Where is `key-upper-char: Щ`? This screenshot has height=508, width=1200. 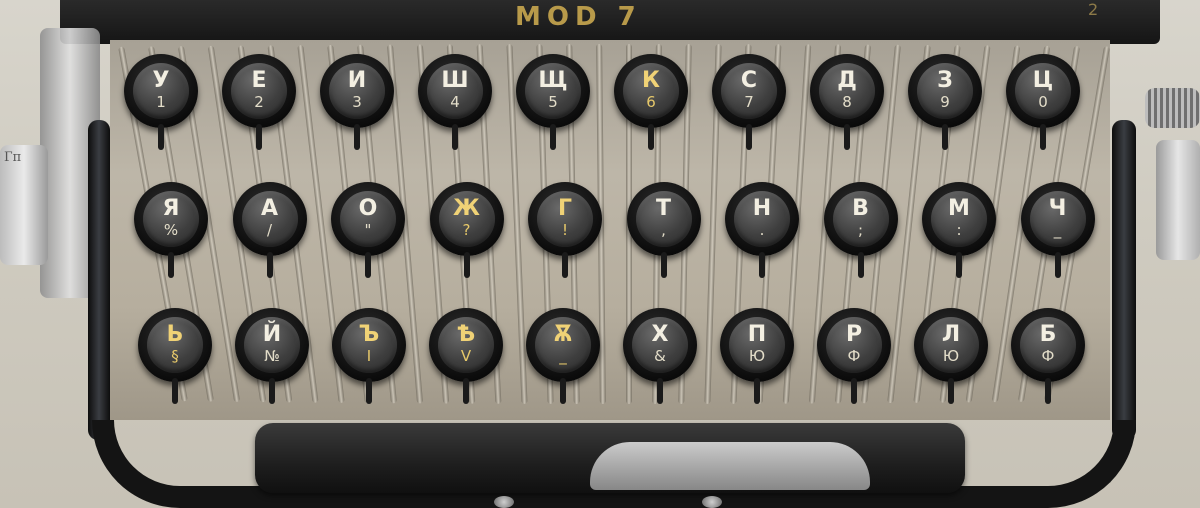 key-upper-char: Щ is located at coordinates (553, 80).